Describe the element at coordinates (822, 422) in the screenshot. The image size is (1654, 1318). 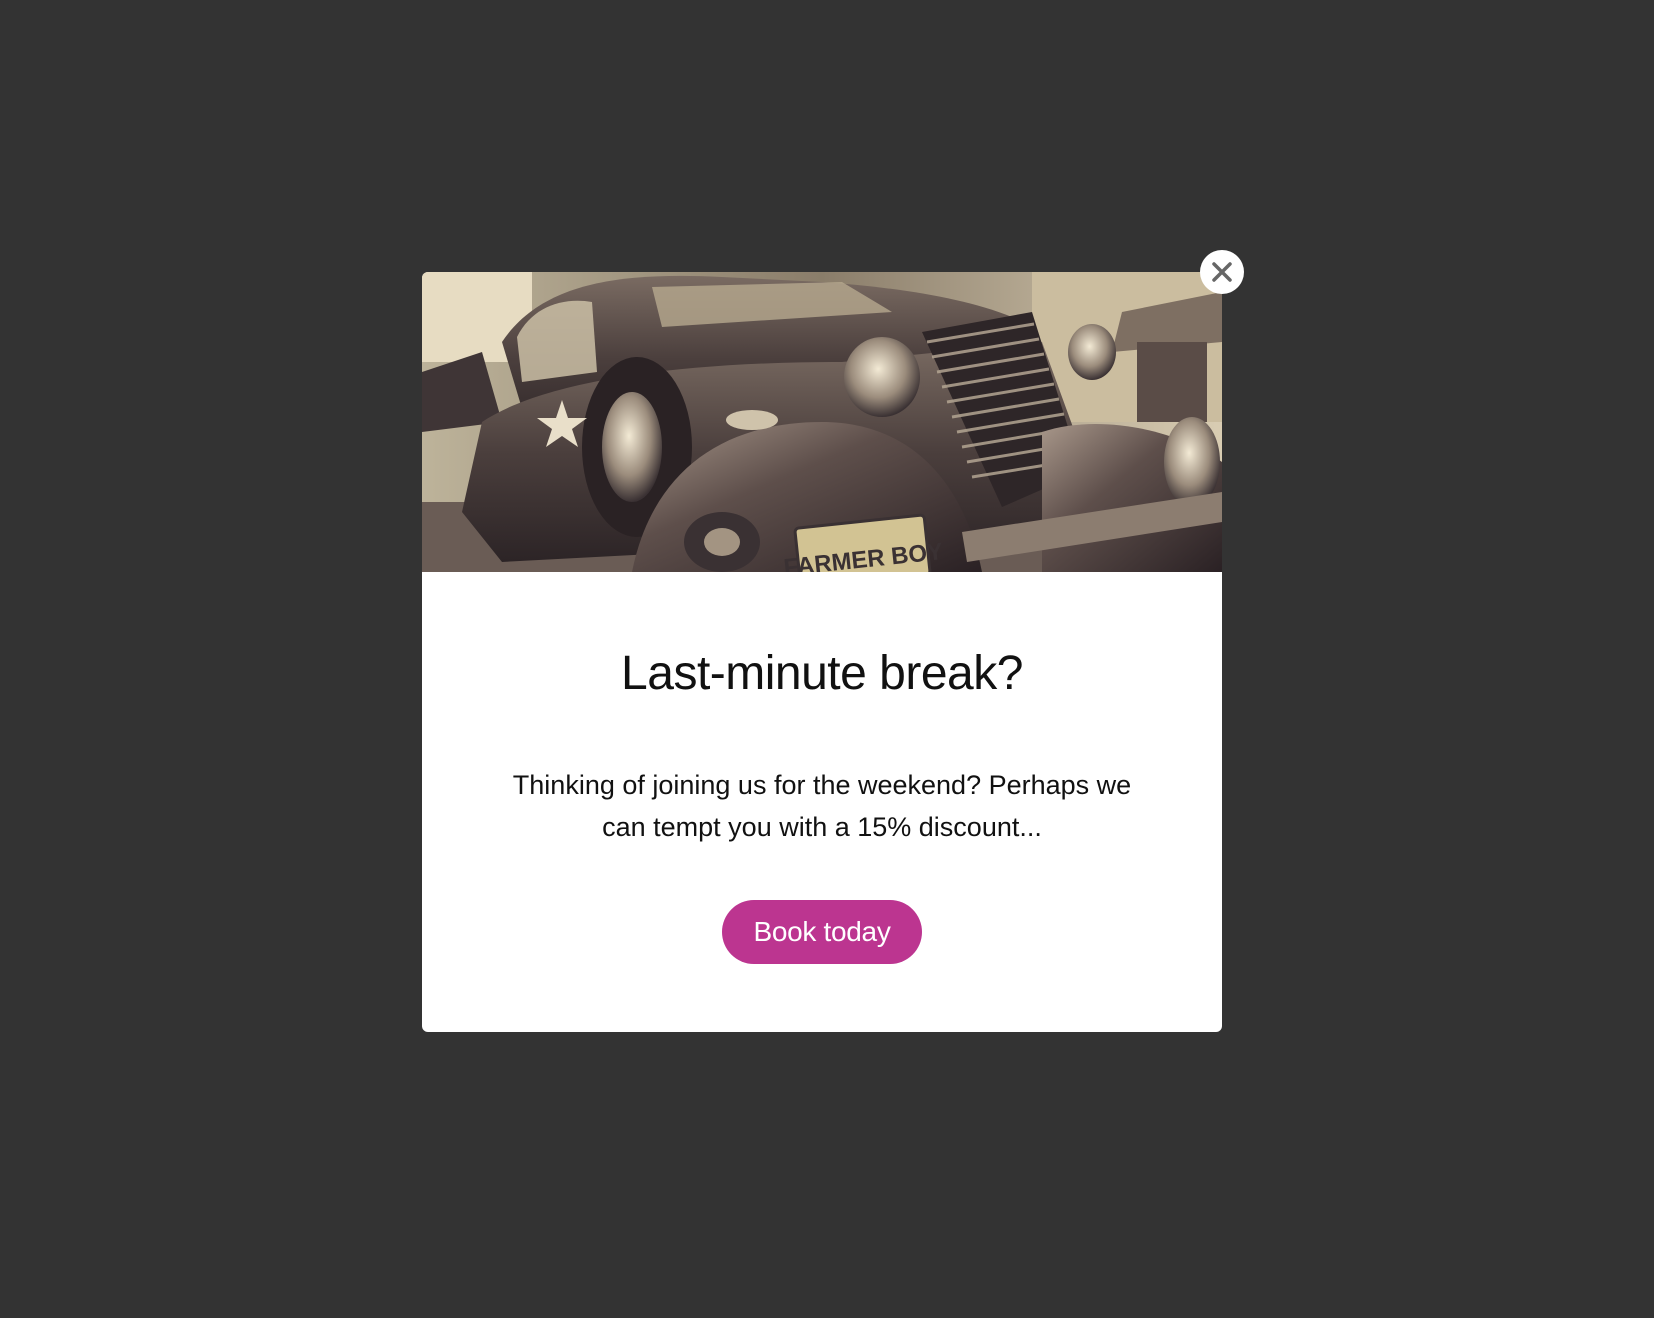
I see `hero-image-vintage-car: FARMER BOY` at that location.